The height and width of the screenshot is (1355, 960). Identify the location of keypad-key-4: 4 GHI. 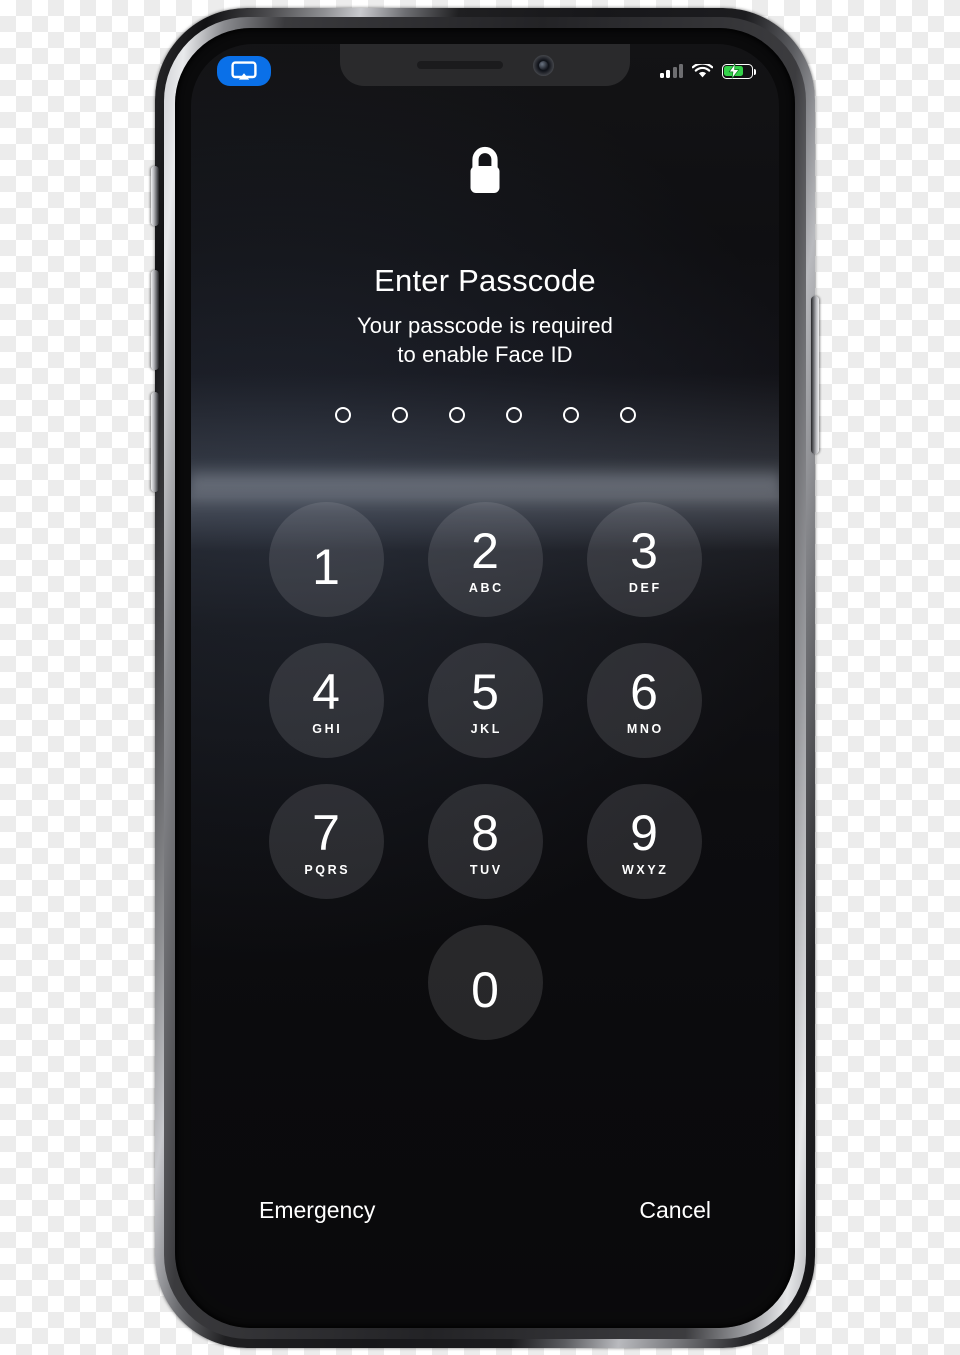
(326, 700).